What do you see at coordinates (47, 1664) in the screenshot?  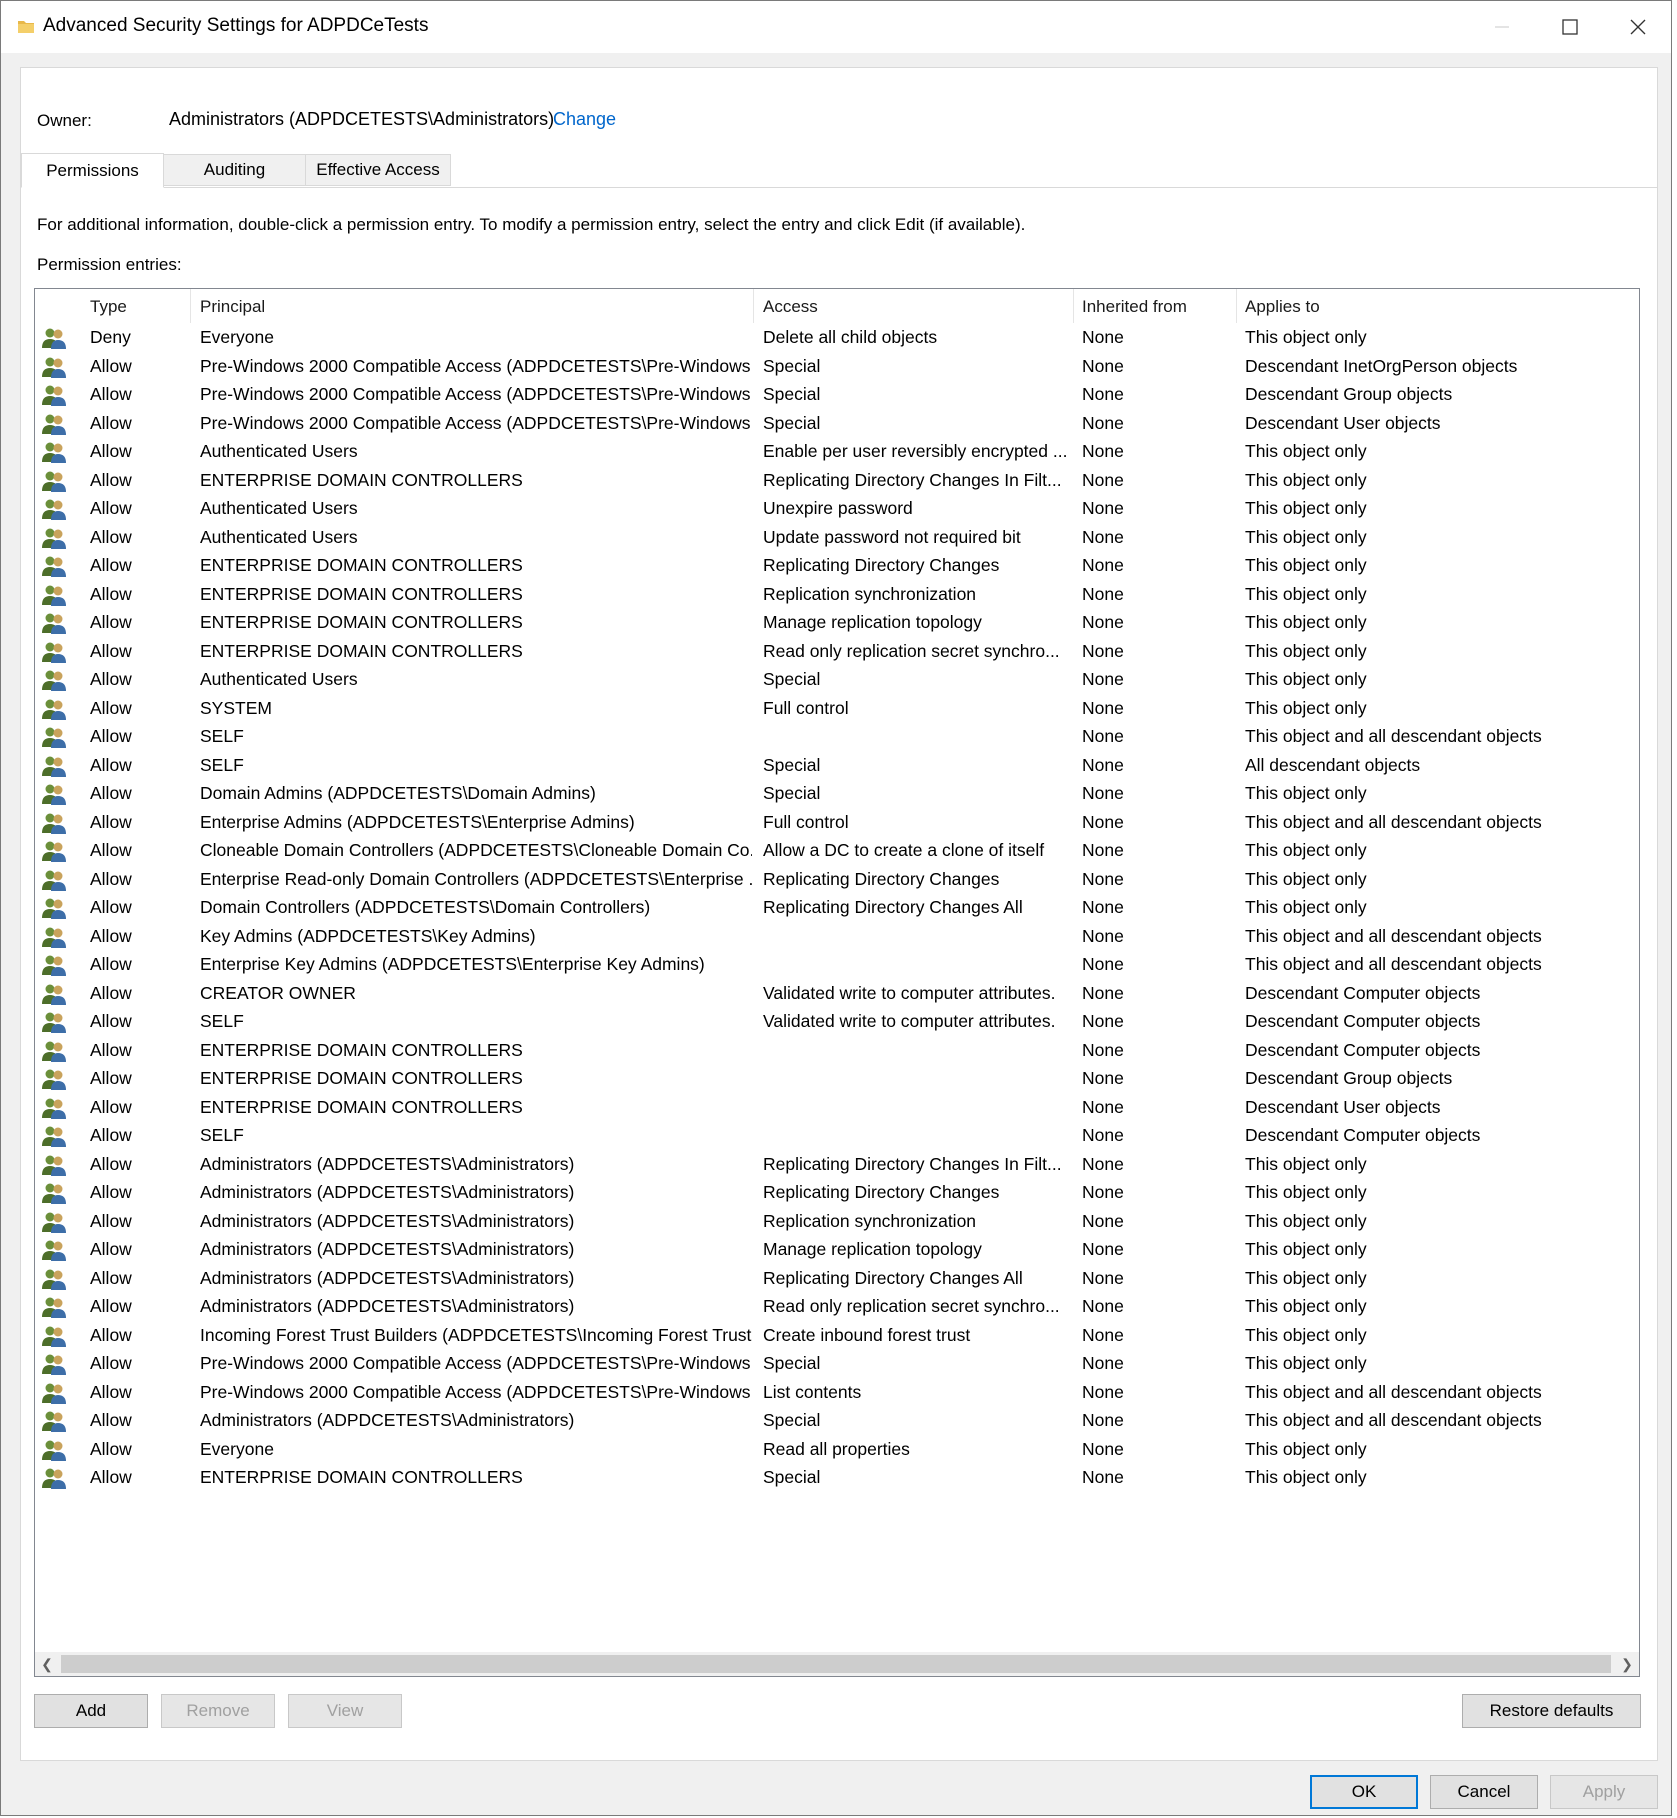 I see `scroll-left-icon: ❮` at bounding box center [47, 1664].